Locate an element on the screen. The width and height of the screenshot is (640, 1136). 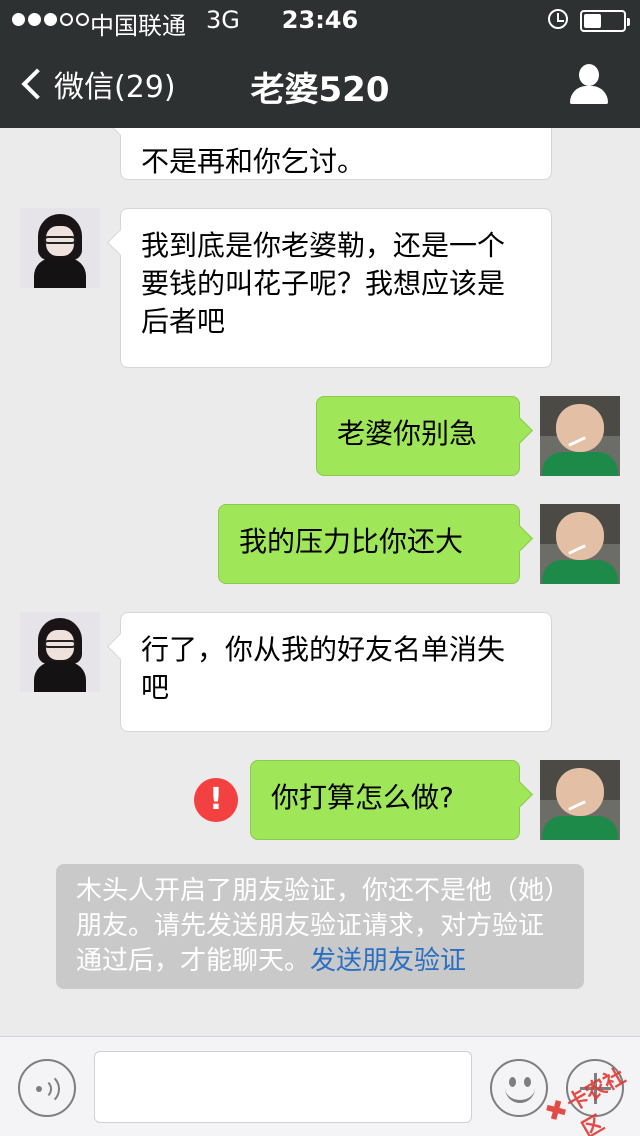
message-bubble-outgoing: 老婆你别急 is located at coordinates (418, 436).